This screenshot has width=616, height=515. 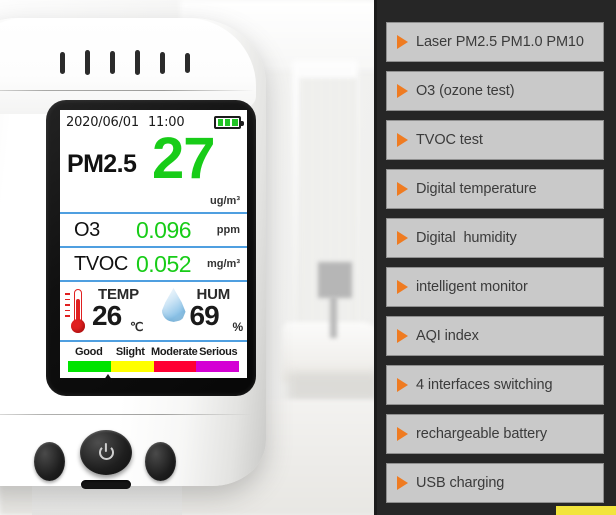 I want to click on tvoc-unit: mg/m³, so click(x=223, y=264).